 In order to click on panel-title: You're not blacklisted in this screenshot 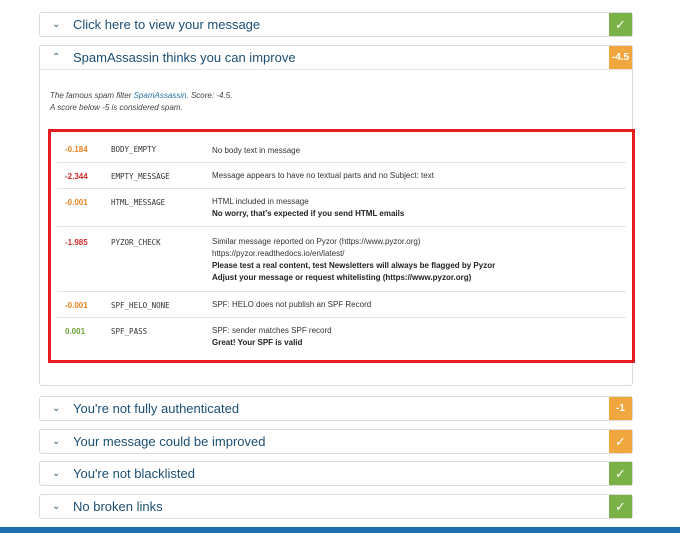, I will do `click(134, 473)`.